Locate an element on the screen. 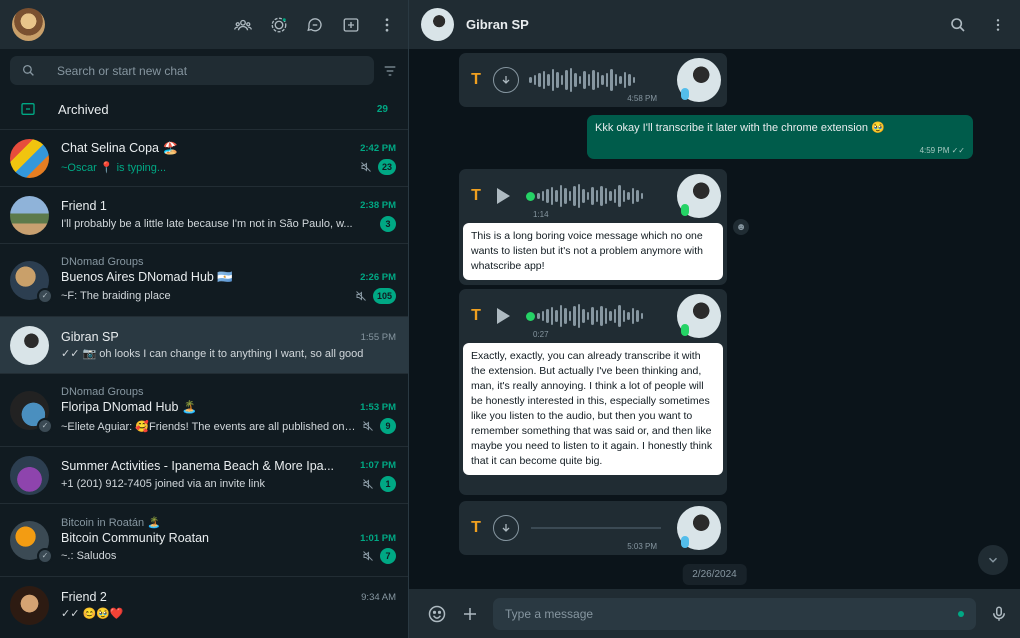 The image size is (1020, 638). archive-icon is located at coordinates (28, 109).